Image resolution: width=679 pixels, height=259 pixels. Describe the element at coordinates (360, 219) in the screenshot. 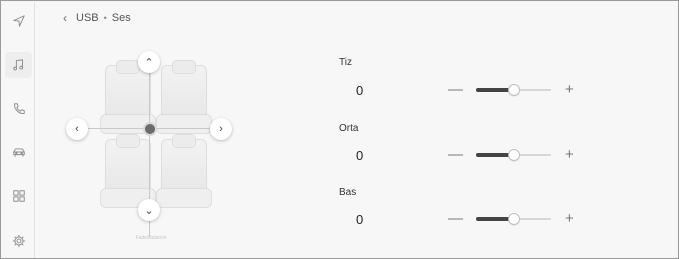

I see `bass-value: 0` at that location.